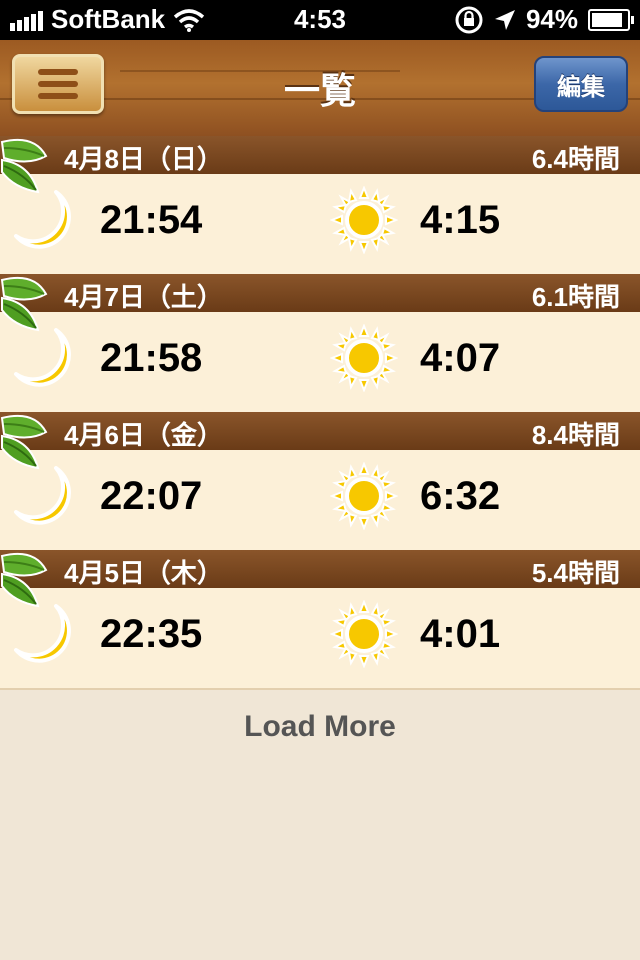  Describe the element at coordinates (151, 496) in the screenshot. I see `bedtime-value: 22:07` at that location.